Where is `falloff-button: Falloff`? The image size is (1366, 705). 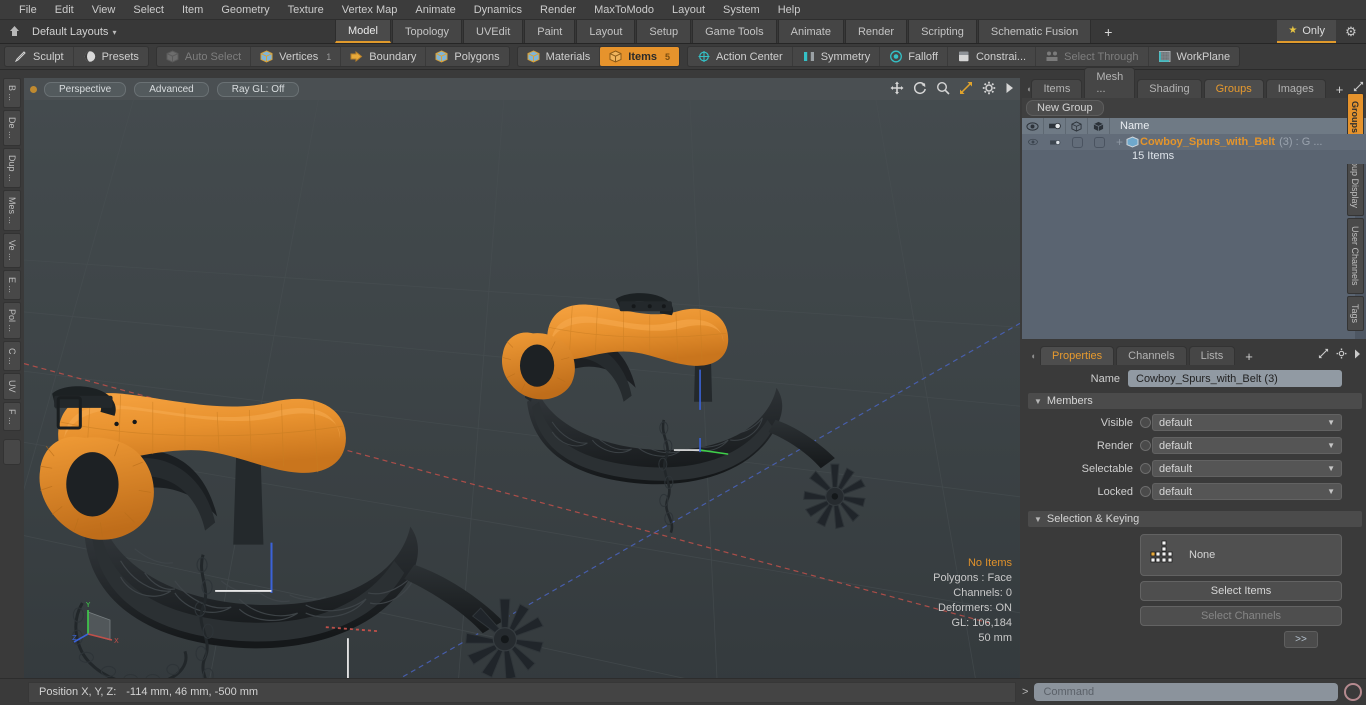 falloff-button: Falloff is located at coordinates (914, 56).